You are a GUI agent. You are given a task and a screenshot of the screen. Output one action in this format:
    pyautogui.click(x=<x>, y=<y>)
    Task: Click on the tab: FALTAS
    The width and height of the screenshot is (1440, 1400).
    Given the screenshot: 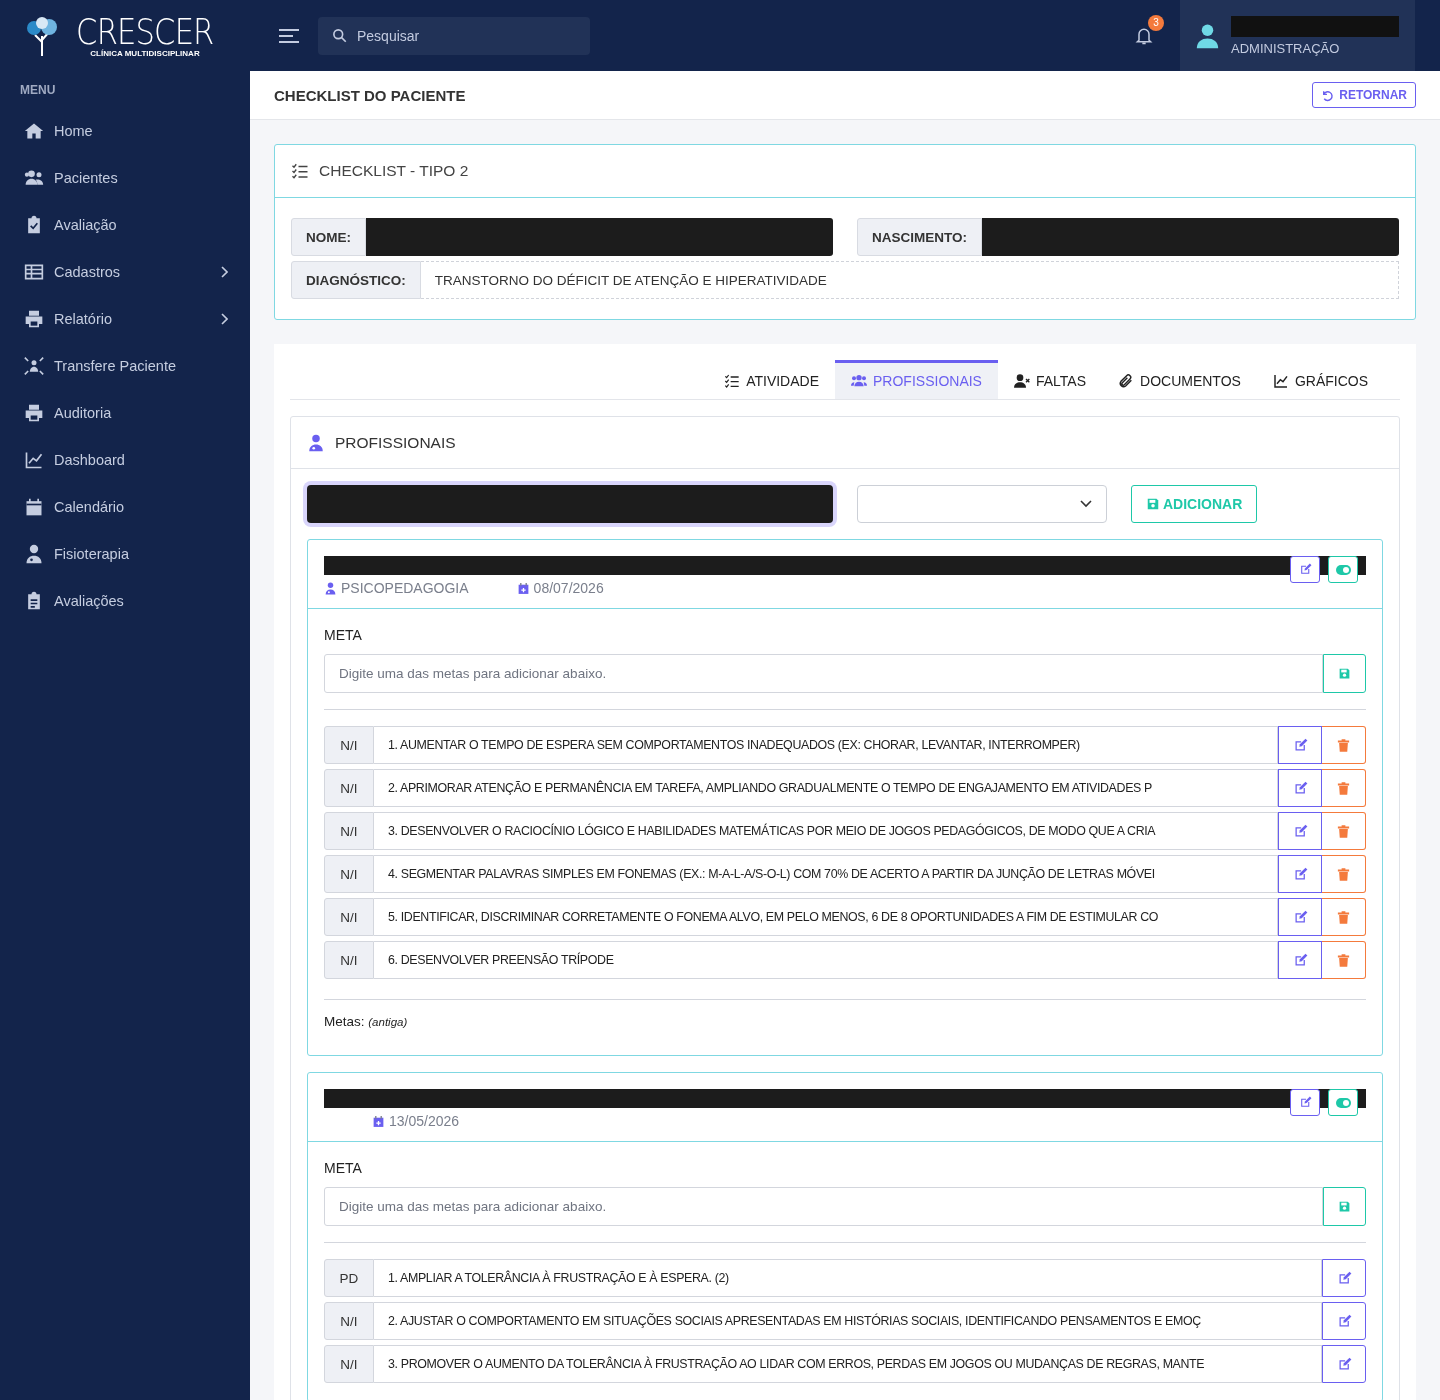 What is the action you would take?
    pyautogui.click(x=1049, y=379)
    